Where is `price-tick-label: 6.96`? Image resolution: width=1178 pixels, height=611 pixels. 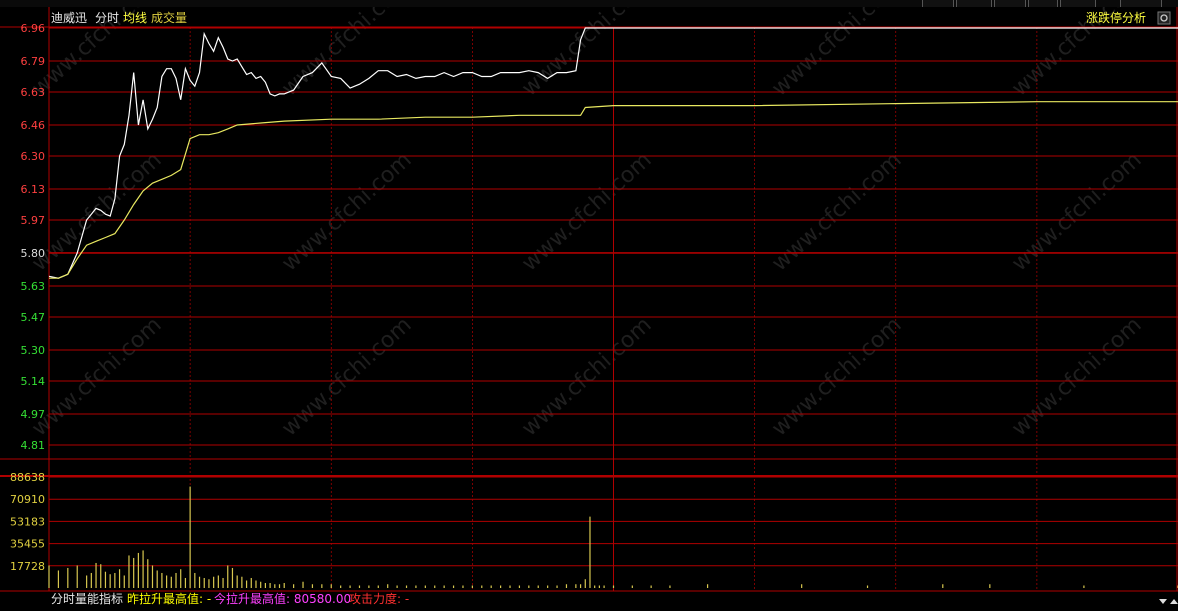 price-tick-label: 6.96 is located at coordinates (33, 28).